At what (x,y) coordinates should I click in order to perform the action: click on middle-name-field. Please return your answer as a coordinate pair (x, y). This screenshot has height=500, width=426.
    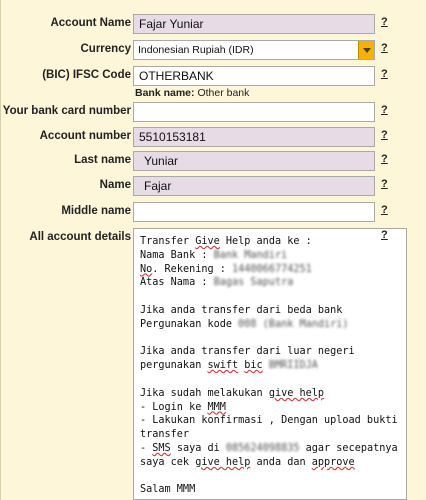
    Looking at the image, I should click on (254, 212).